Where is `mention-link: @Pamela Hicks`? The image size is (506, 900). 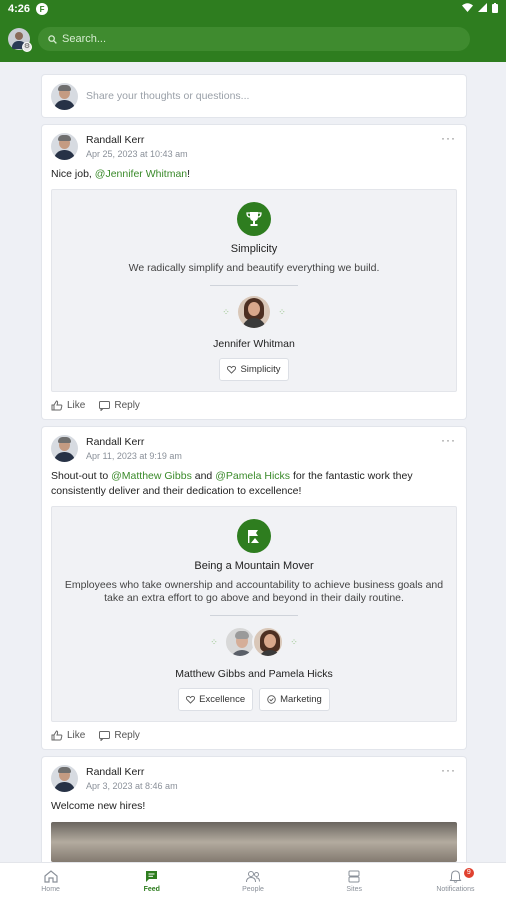
mention-link: @Pamela Hicks is located at coordinates (252, 476).